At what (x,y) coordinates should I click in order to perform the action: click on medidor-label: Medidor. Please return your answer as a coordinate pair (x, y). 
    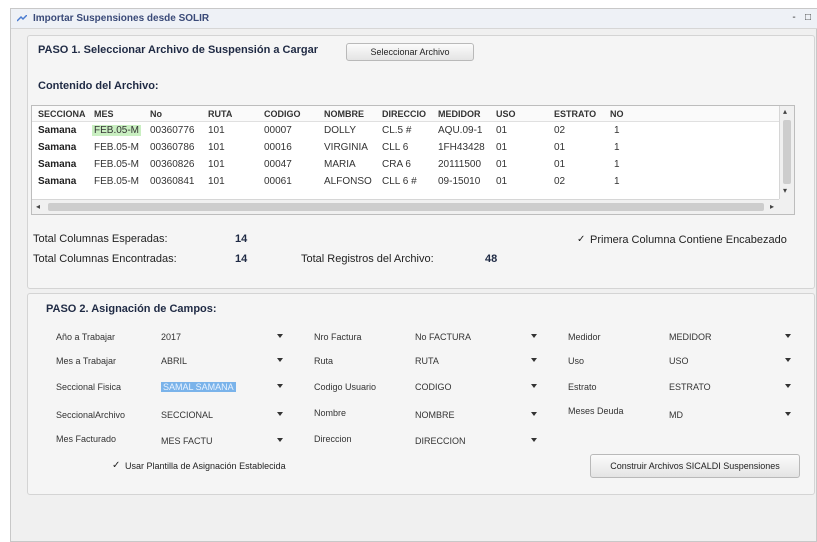
    Looking at the image, I should click on (584, 337).